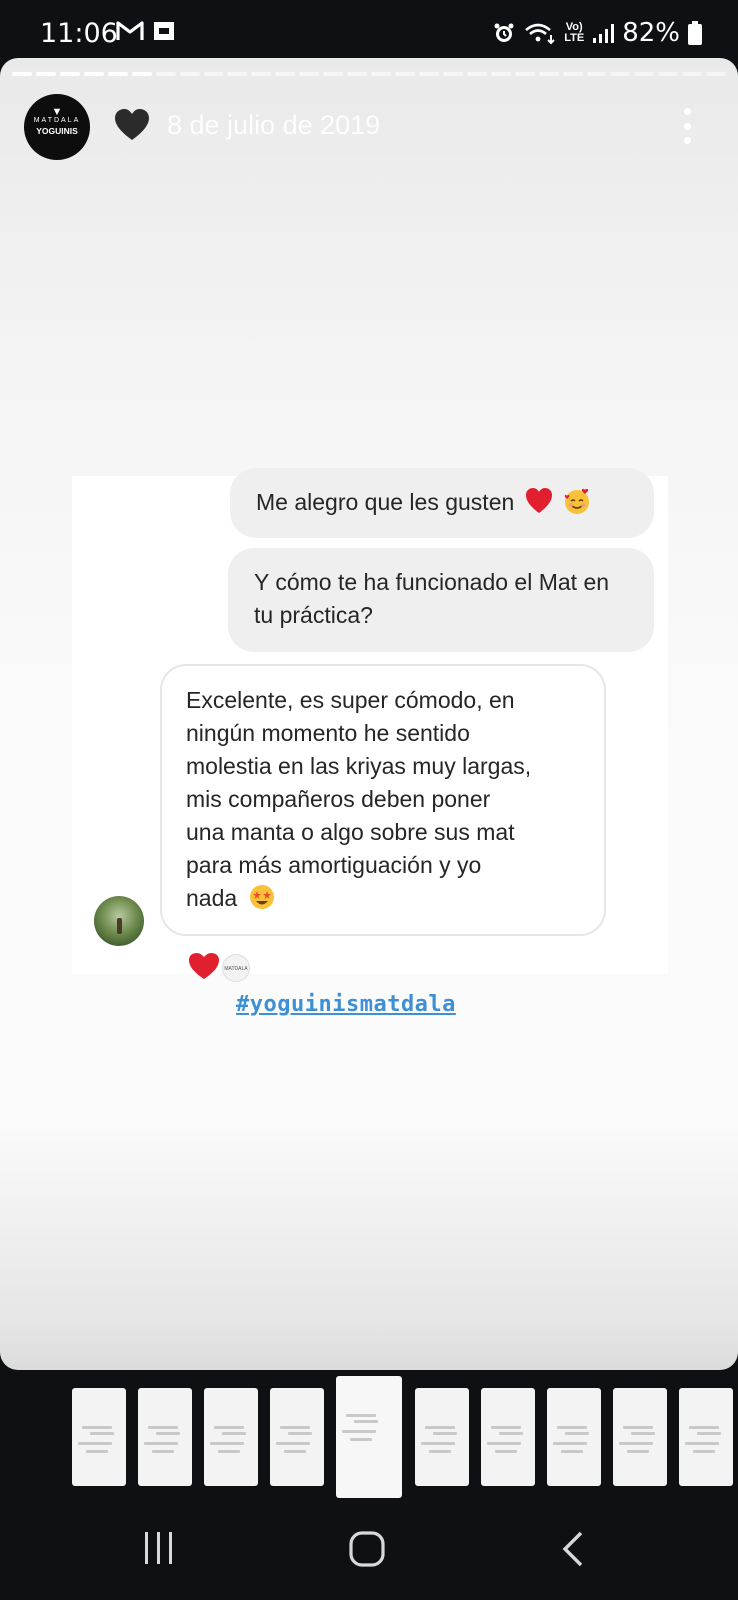 The height and width of the screenshot is (1600, 738). Describe the element at coordinates (159, 1548) in the screenshot. I see `recent-apps-icon` at that location.